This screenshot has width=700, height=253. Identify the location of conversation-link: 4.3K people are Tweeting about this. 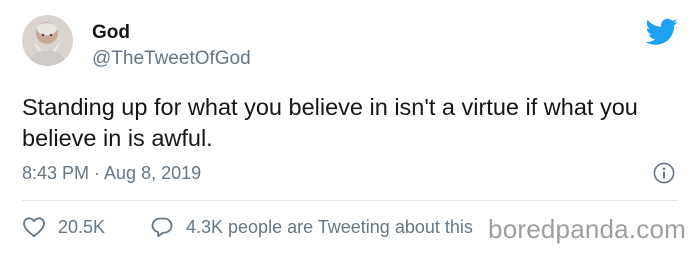
(311, 227).